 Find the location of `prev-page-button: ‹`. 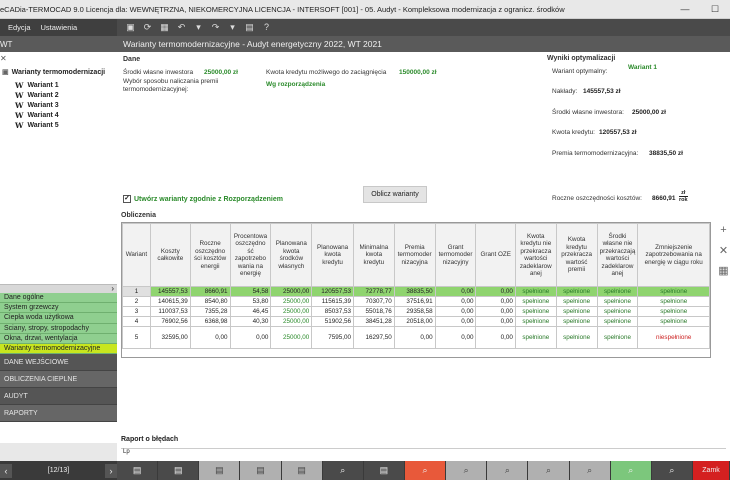

prev-page-button: ‹ is located at coordinates (6, 470).